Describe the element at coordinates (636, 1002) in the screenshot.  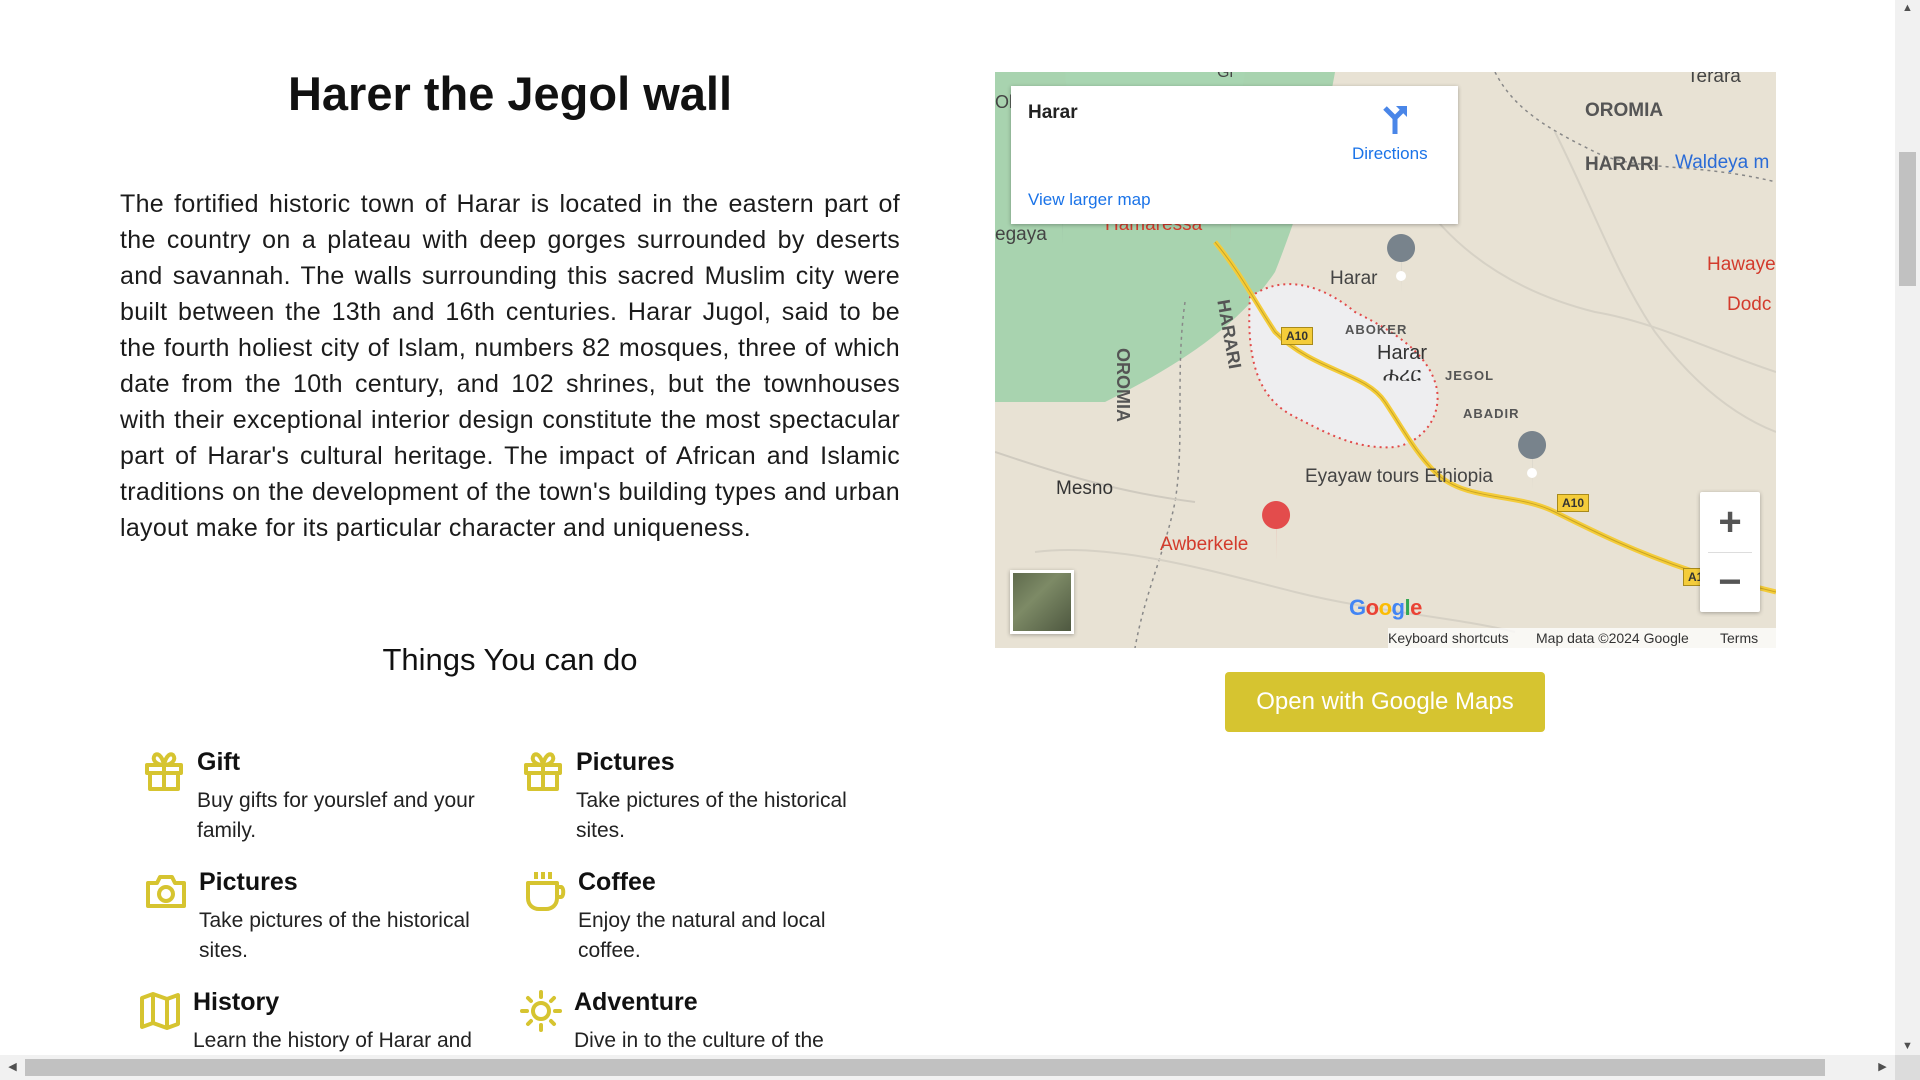
I see `activity-title: Adventure` at that location.